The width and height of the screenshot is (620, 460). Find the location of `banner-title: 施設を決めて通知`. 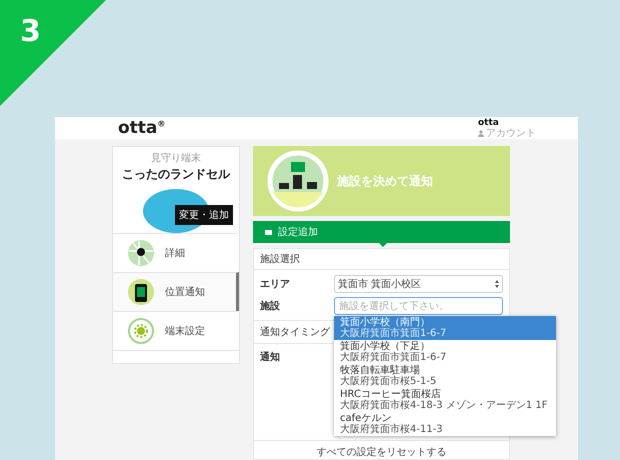

banner-title: 施設を決めて通知 is located at coordinates (385, 181).